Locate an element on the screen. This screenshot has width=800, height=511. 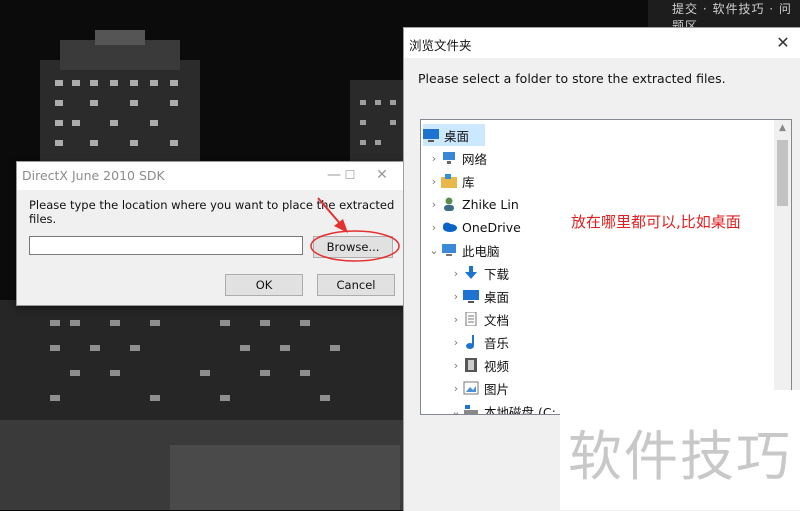
tree-item-label: 图片 is located at coordinates (497, 389).